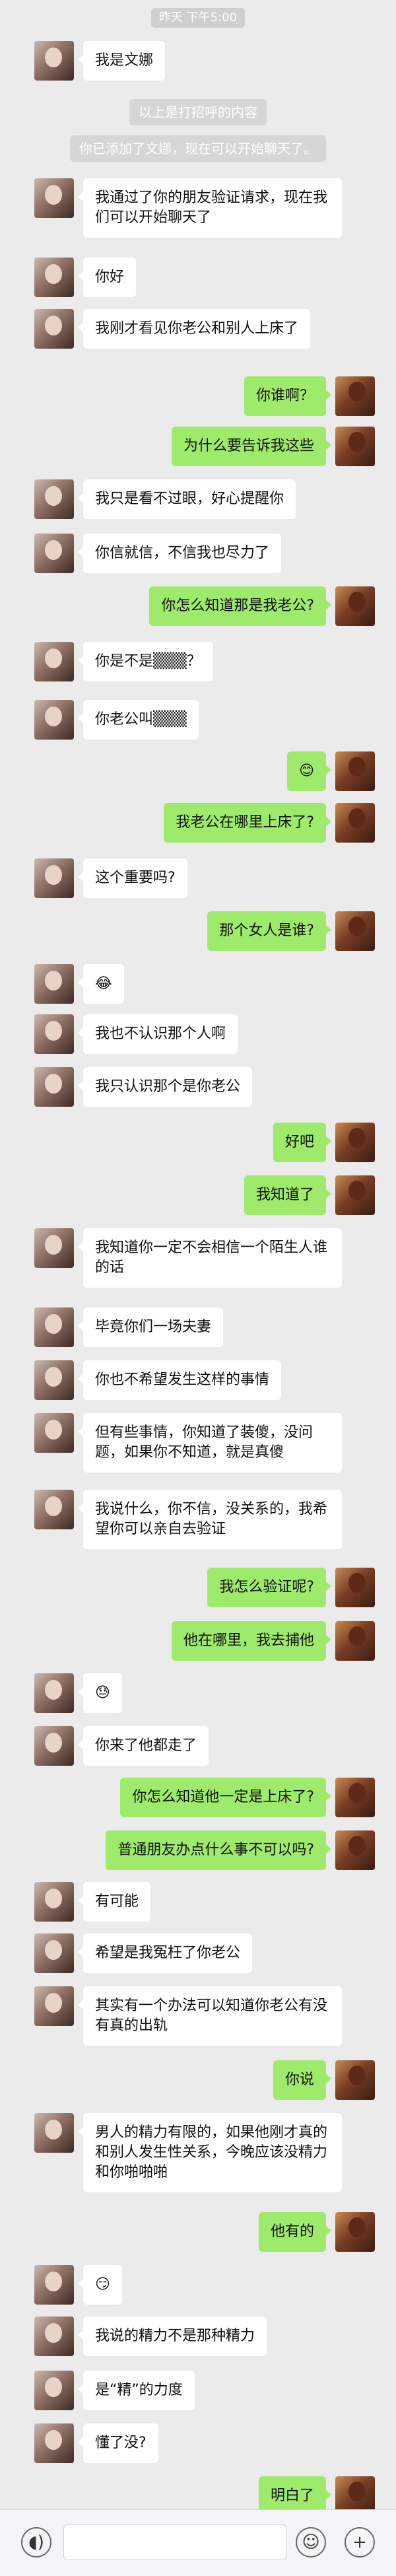  What do you see at coordinates (145, 662) in the screenshot?
I see `message-bubble: 你是不是▒▒▒？` at bounding box center [145, 662].